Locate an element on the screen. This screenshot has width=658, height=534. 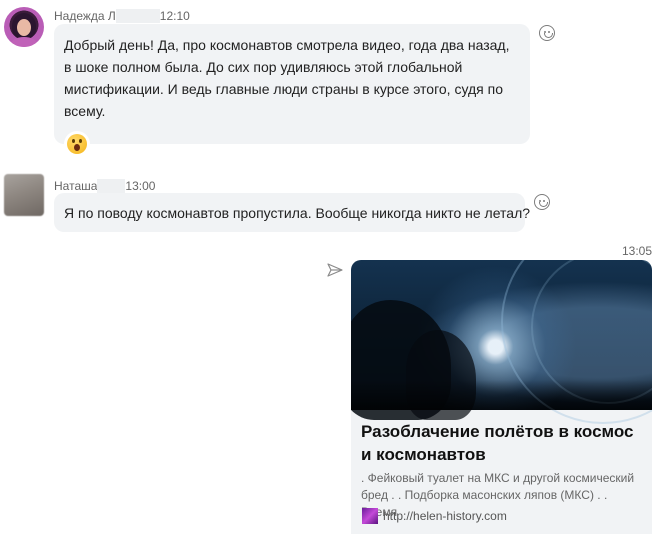
site-favicon-icon is located at coordinates (370, 516).